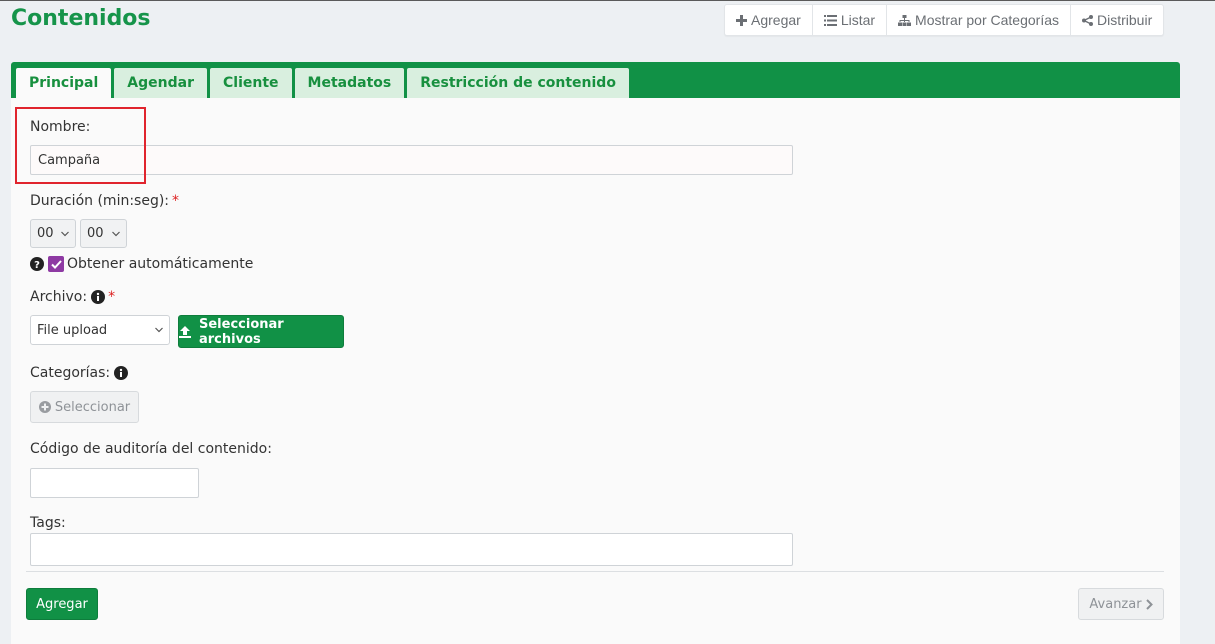 This screenshot has width=1215, height=644. I want to click on select-categories-label: Seleccionar, so click(92, 407).